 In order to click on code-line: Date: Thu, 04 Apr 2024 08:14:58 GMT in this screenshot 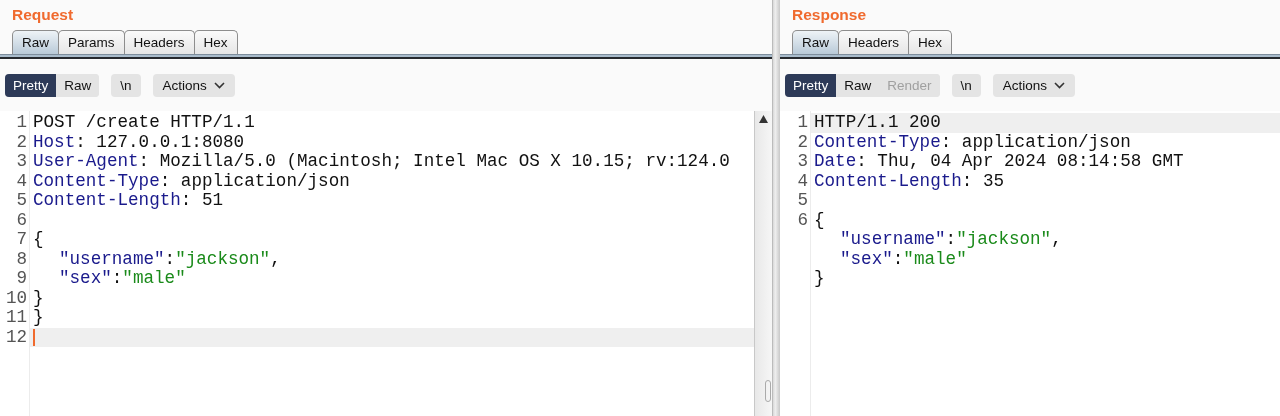, I will do `click(999, 162)`.